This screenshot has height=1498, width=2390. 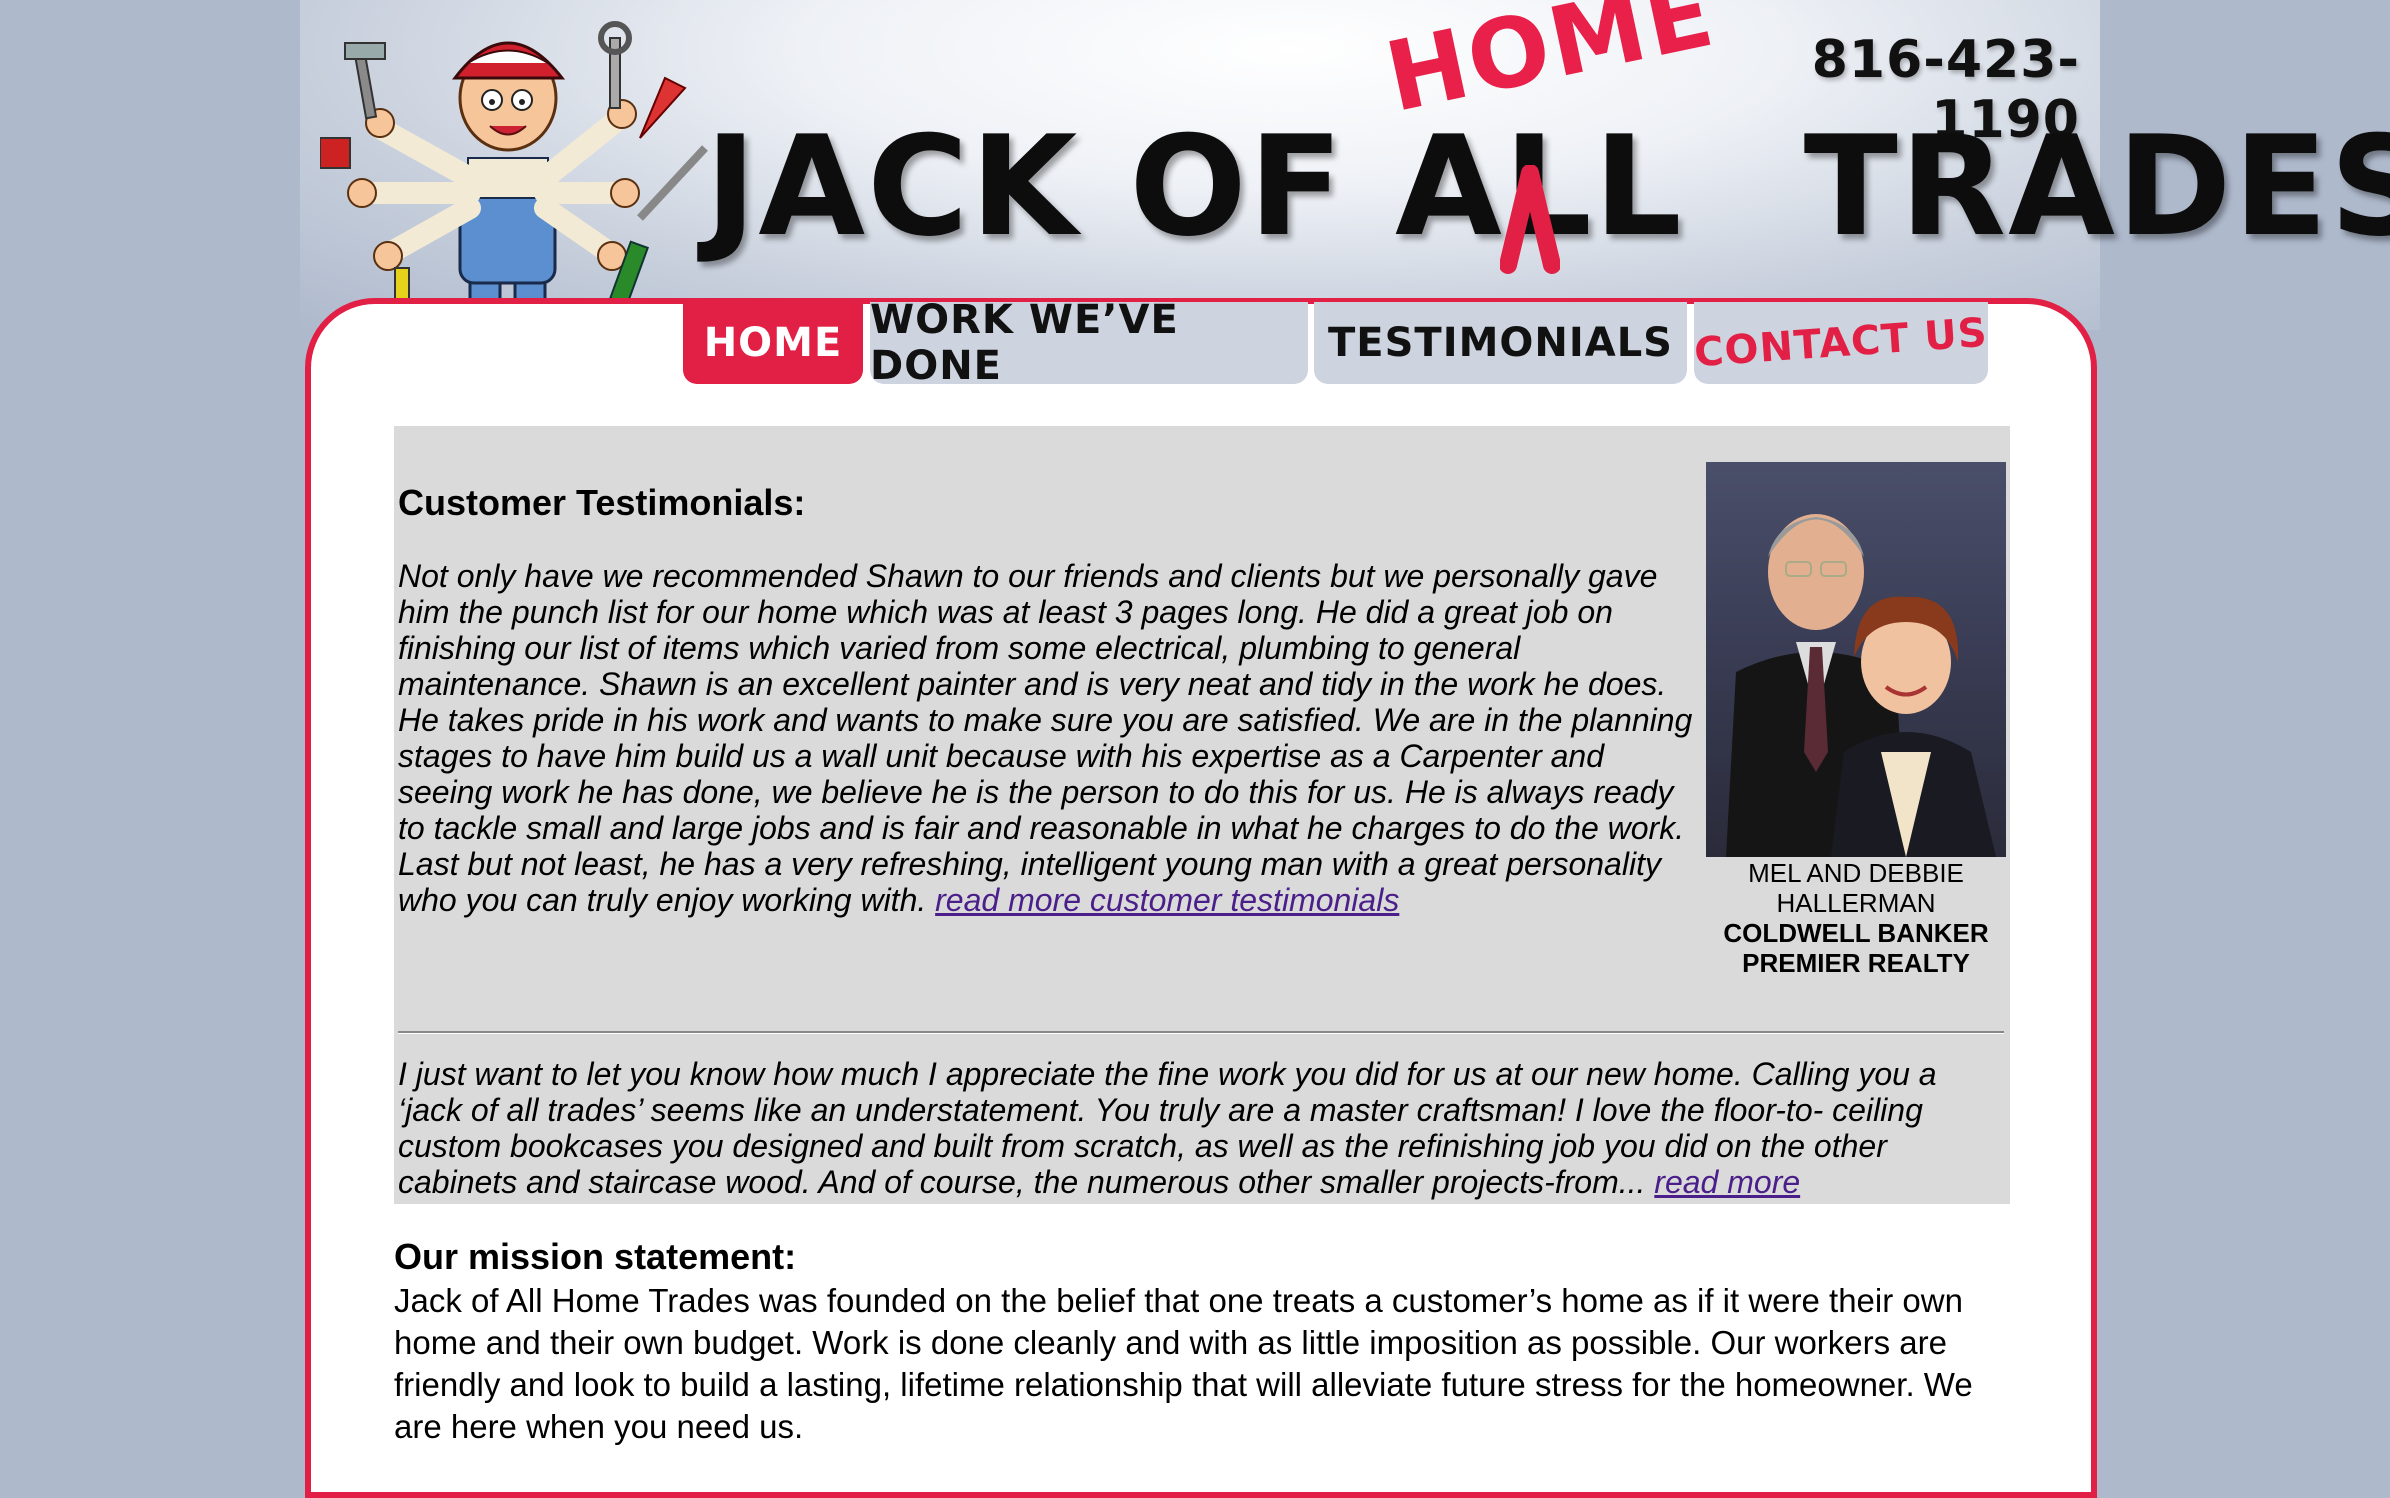 I want to click on caption-names: MEL AND DEBBIE HALLERMAN, so click(x=1856, y=888).